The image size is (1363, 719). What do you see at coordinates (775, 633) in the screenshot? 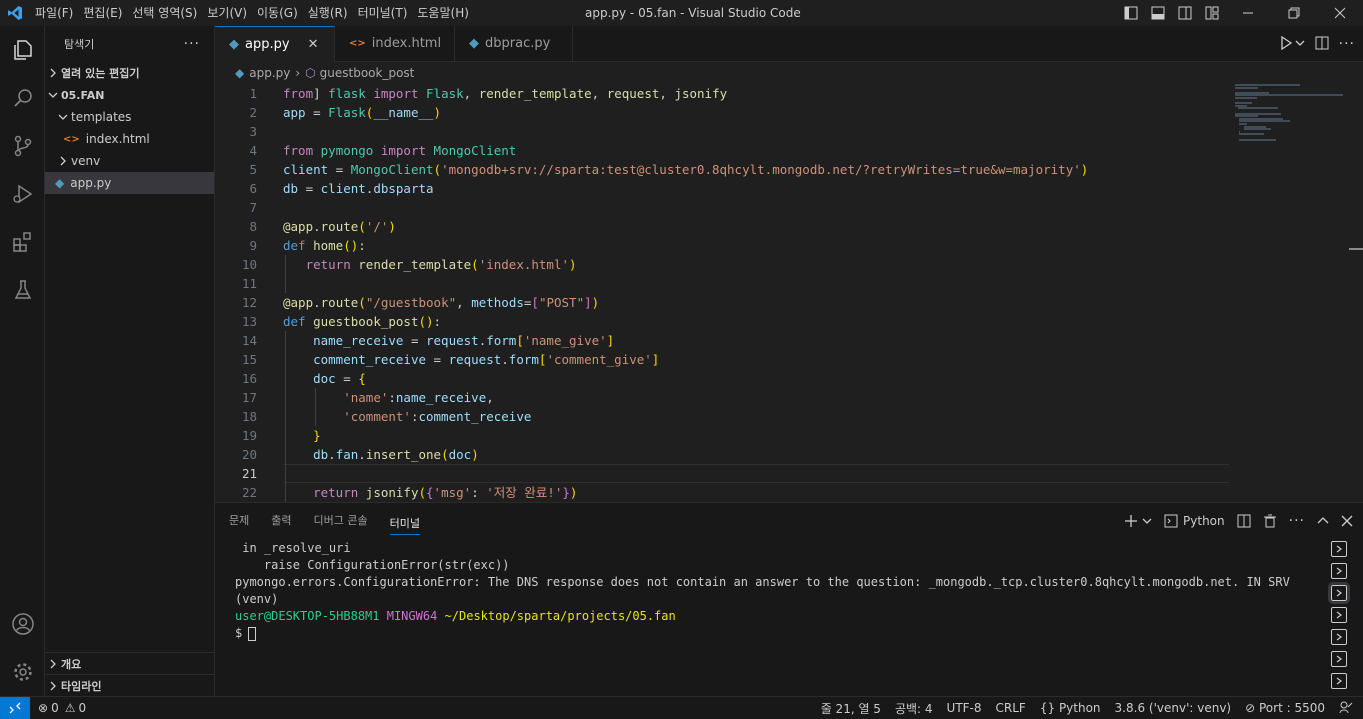
I see `terminal-input-line: $` at bounding box center [775, 633].